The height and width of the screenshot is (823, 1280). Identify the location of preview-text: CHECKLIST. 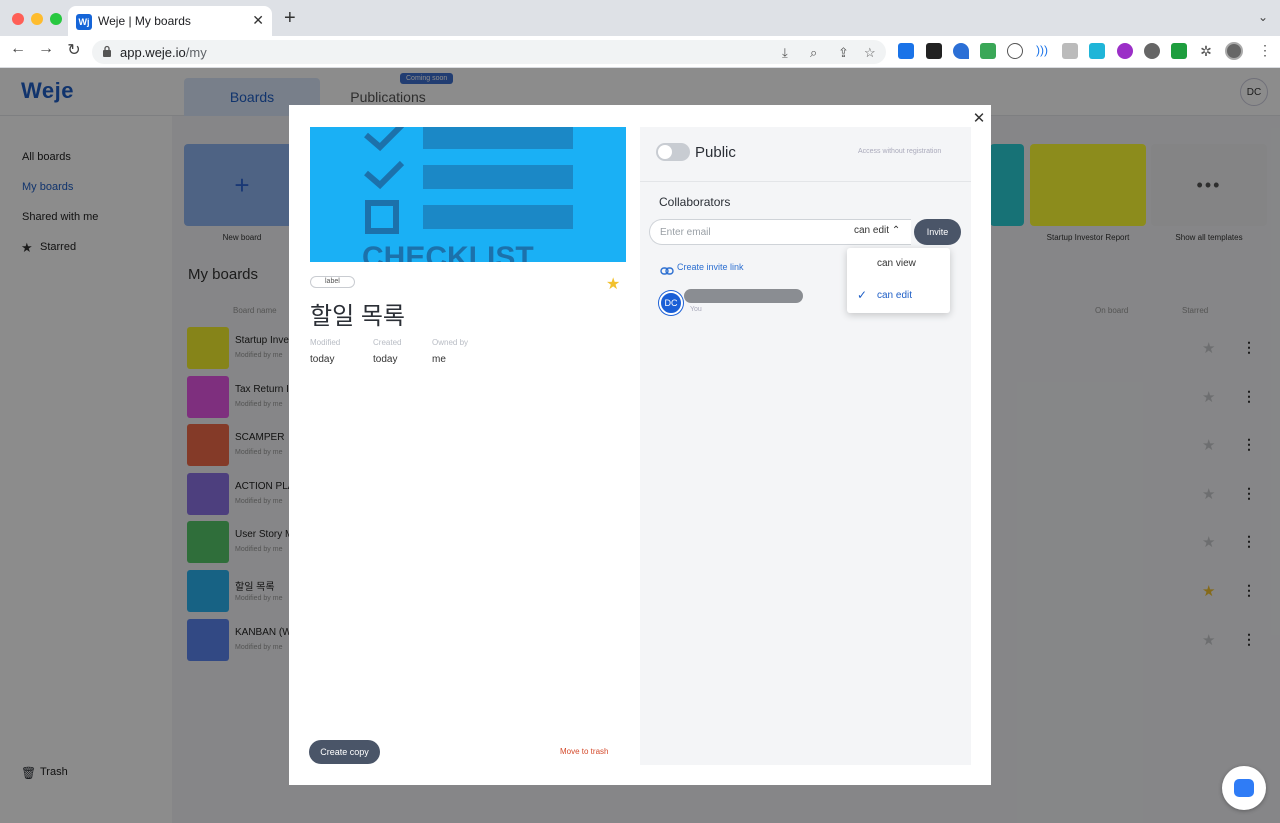
(448, 251).